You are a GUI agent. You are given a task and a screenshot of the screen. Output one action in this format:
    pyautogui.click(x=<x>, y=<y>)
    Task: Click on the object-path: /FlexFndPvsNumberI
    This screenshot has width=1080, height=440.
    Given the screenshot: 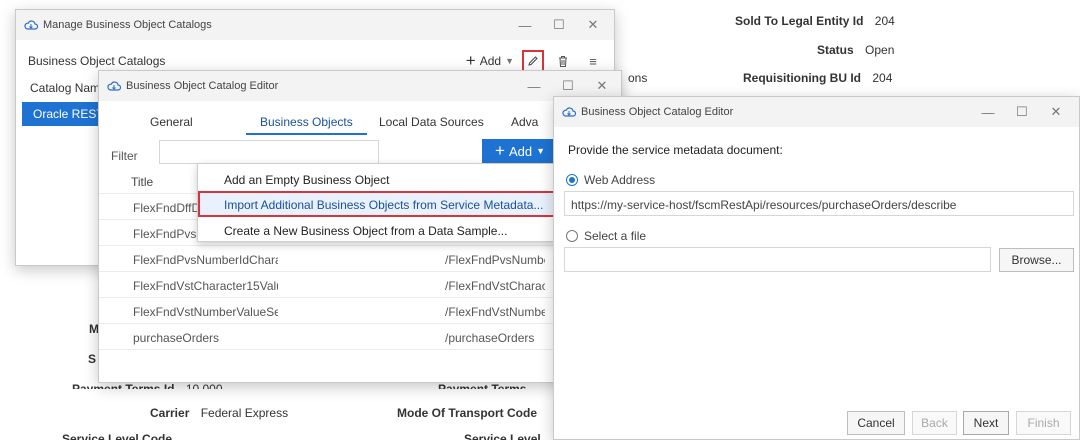 What is the action you would take?
    pyautogui.click(x=495, y=260)
    